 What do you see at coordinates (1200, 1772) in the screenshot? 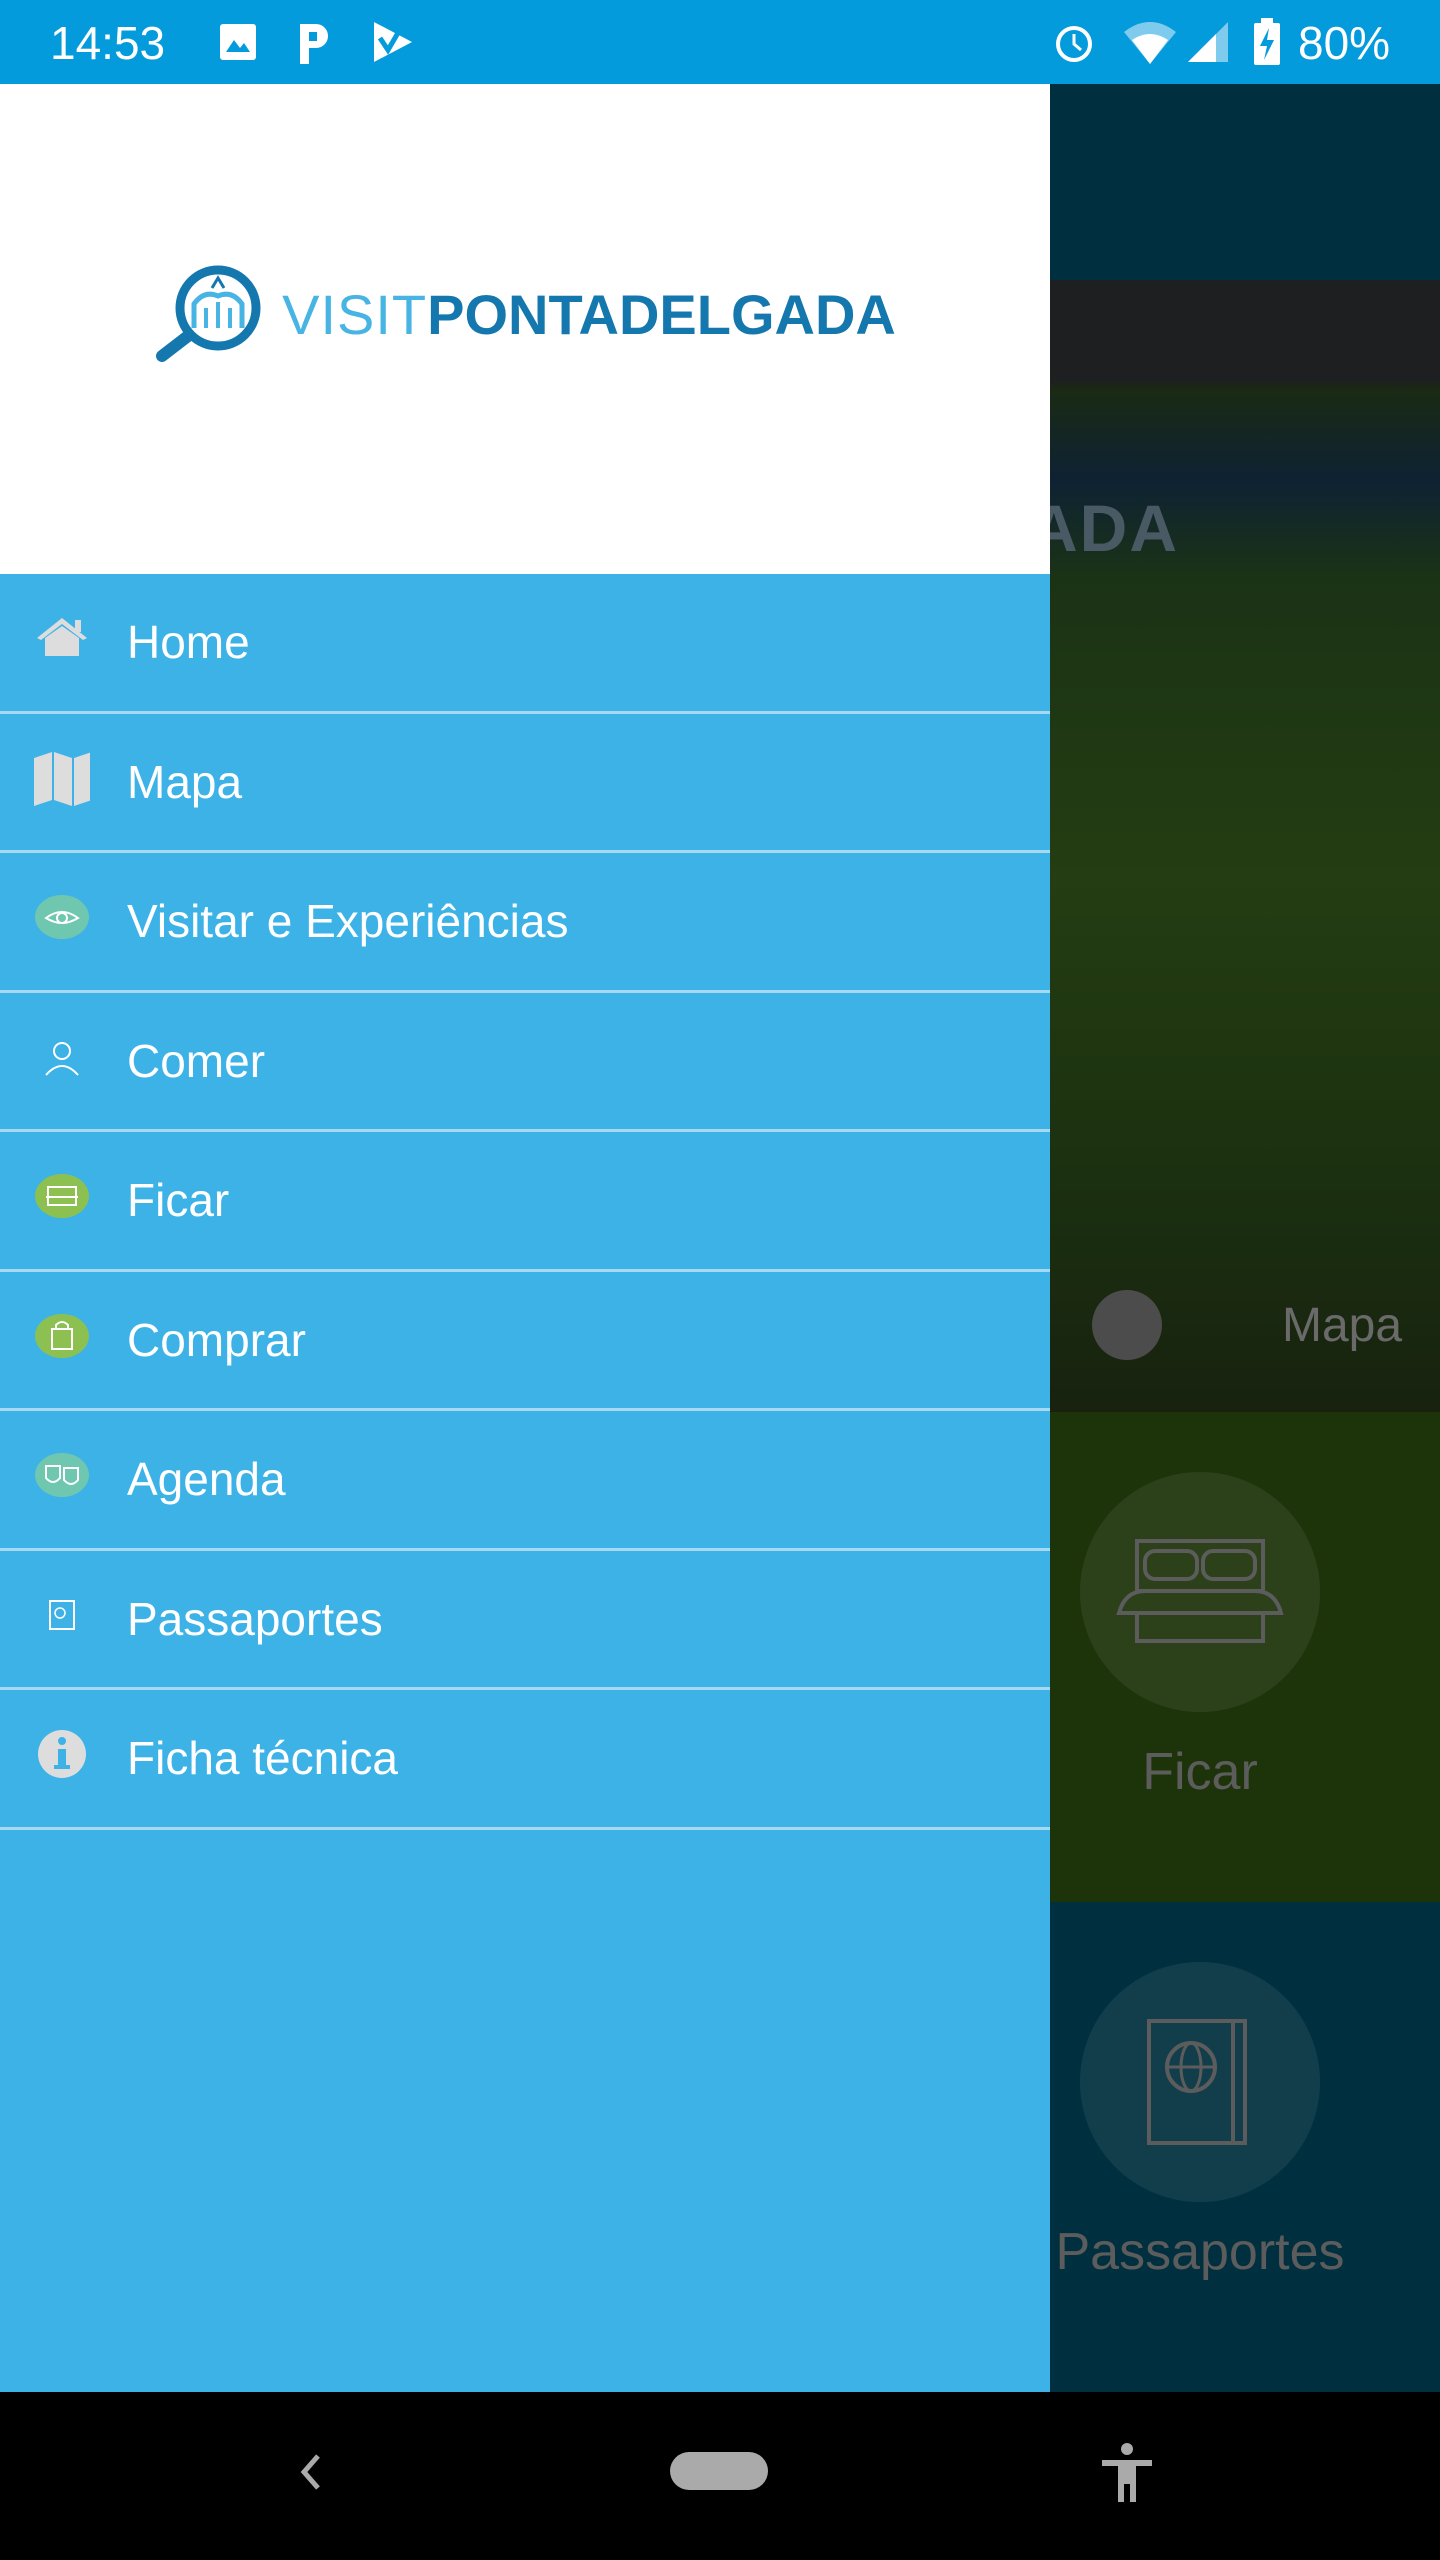
I see `tile-label-ficar: Ficar` at bounding box center [1200, 1772].